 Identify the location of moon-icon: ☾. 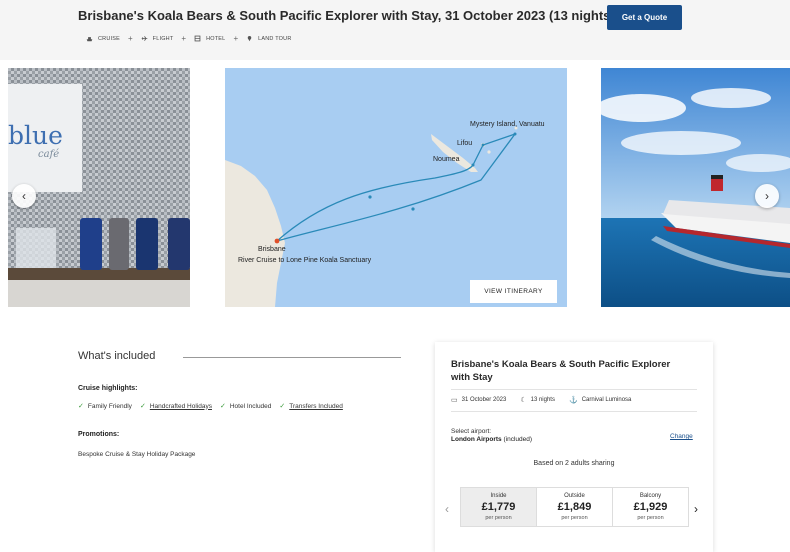
(523, 400).